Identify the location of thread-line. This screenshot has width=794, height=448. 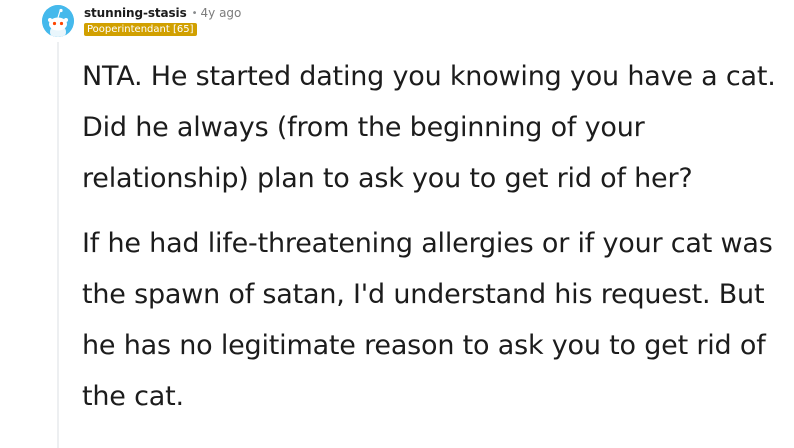
(58, 245).